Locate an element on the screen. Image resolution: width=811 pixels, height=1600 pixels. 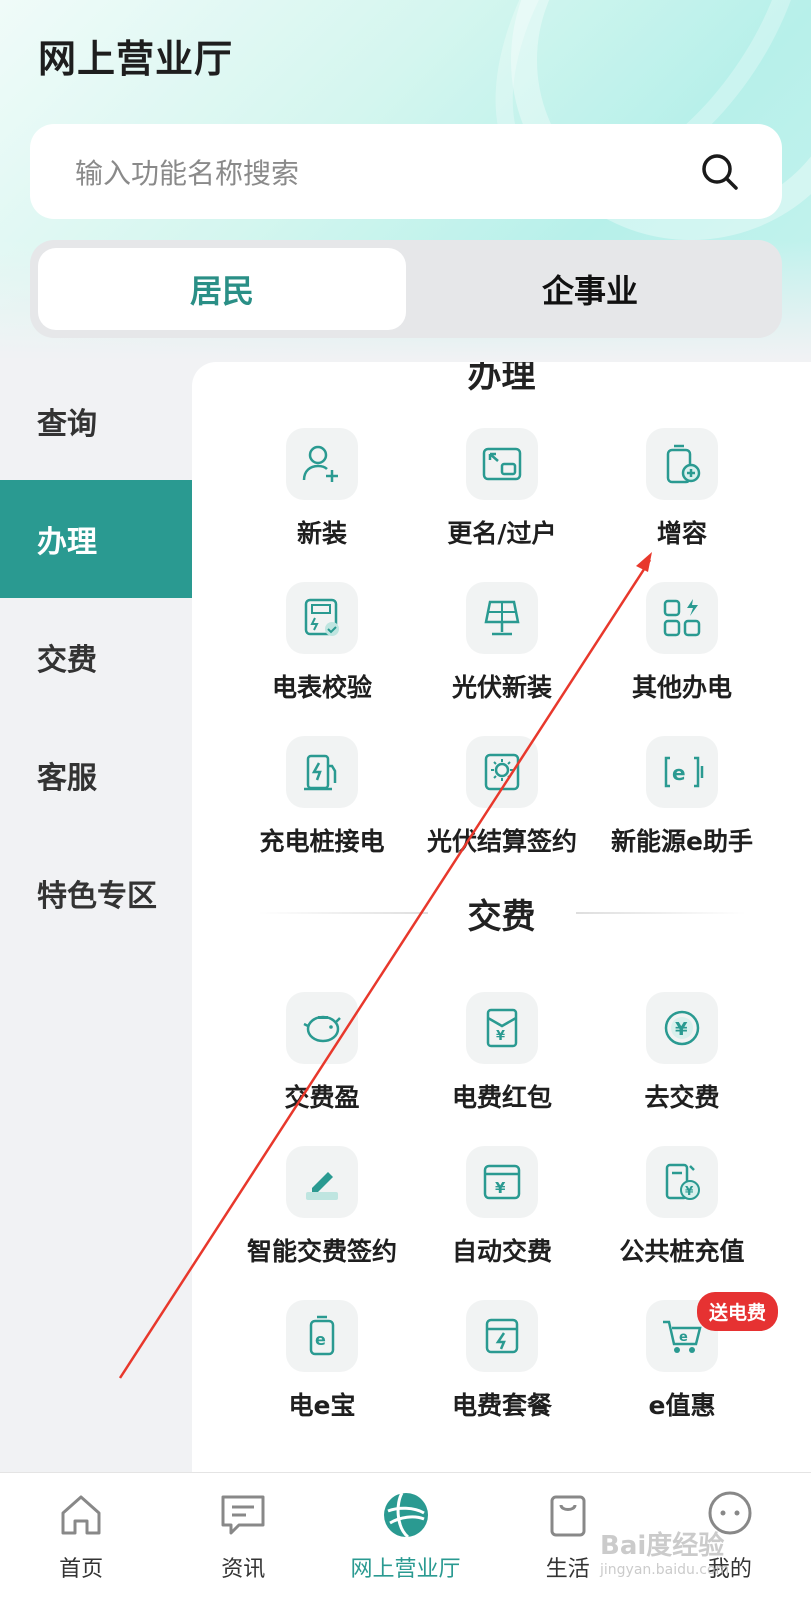
watermark: Bai度经验 jingyan.baidu.com is located at coordinates (664, 1551).